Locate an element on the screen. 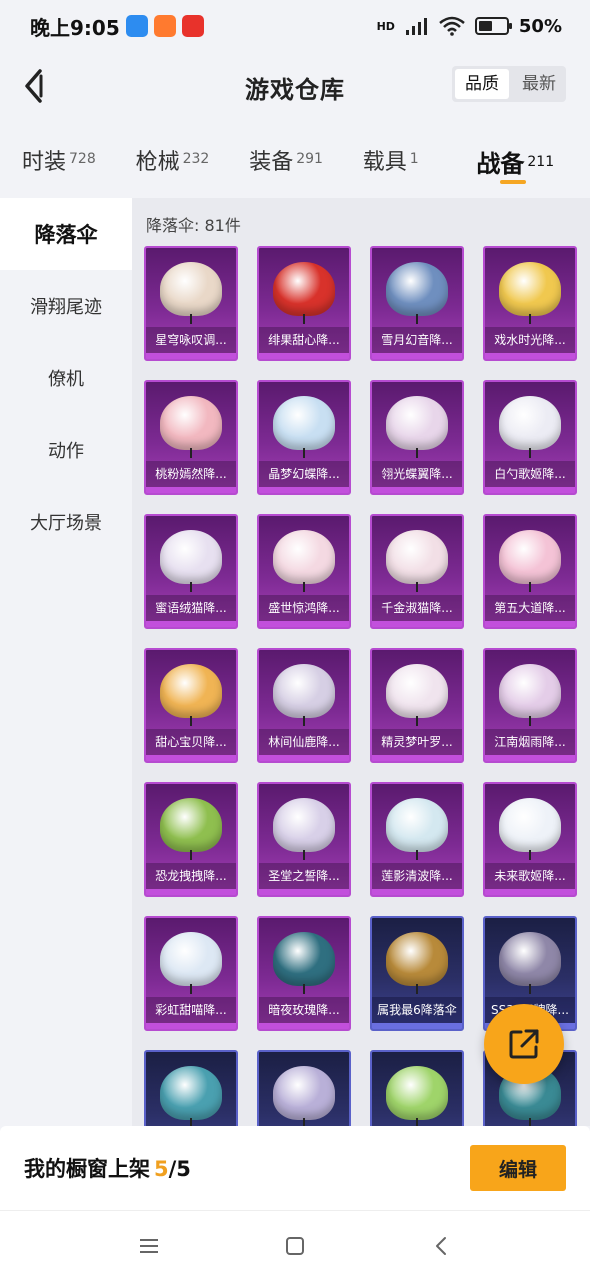 The width and height of the screenshot is (590, 1280). tab-category: 枪械 232 is located at coordinates (193, 153).